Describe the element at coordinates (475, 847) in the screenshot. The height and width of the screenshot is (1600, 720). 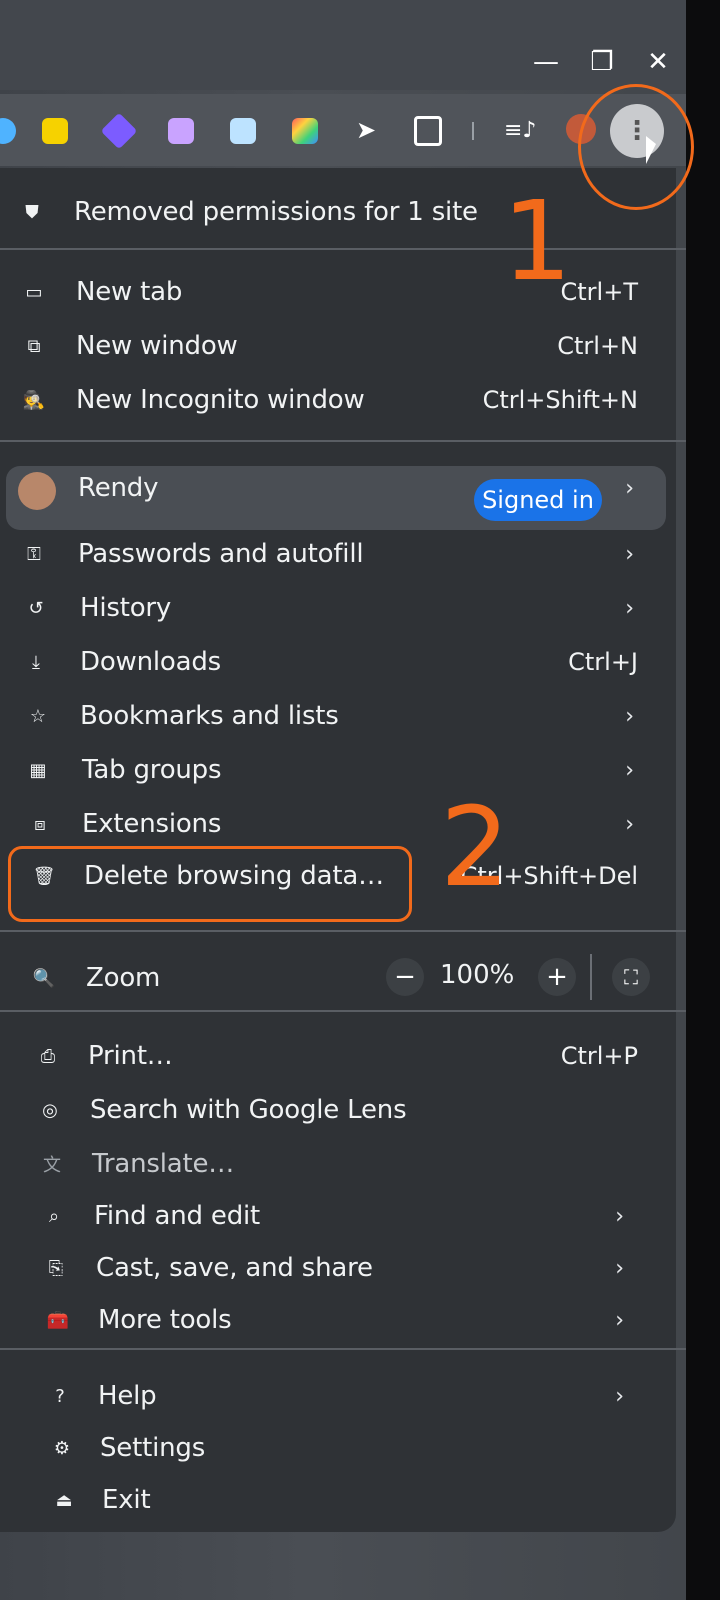
I see `annotation-number-2: 2` at that location.